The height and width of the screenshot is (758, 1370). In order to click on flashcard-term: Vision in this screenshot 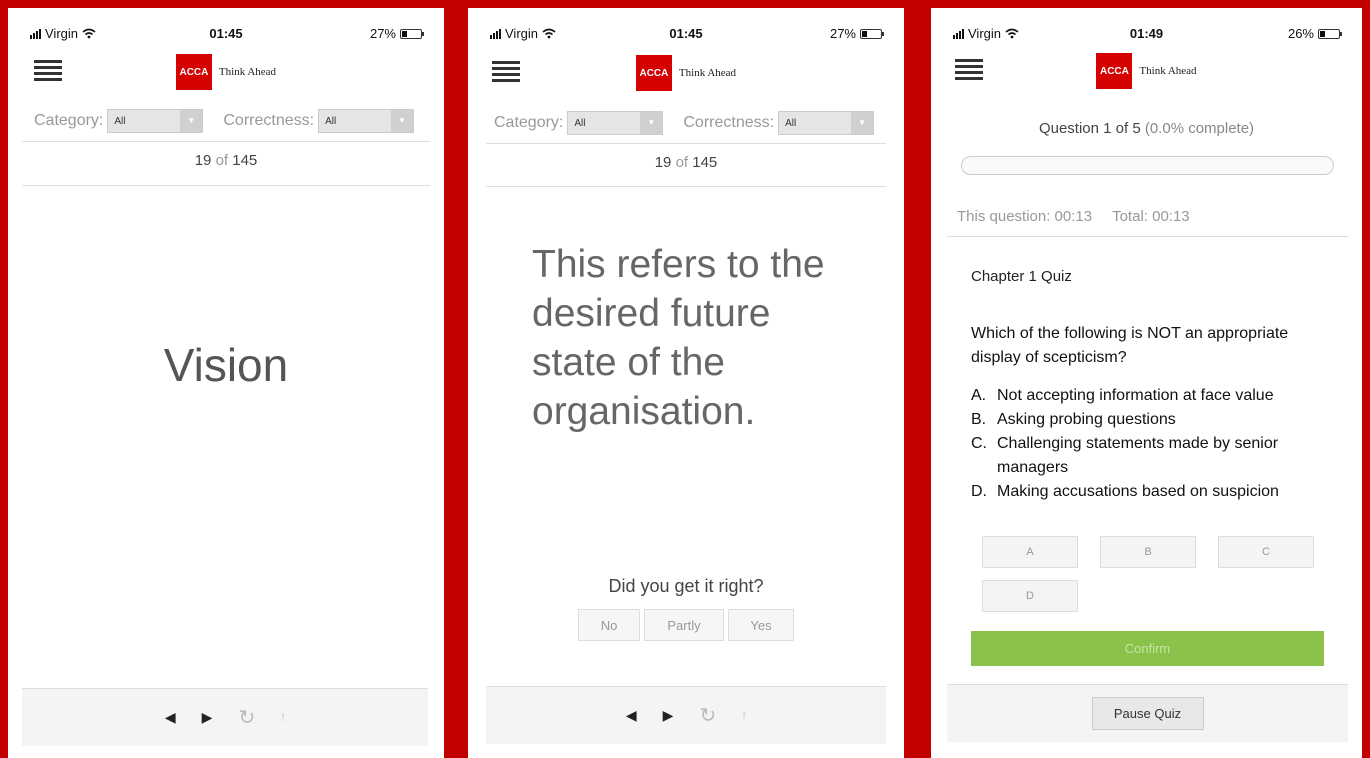, I will do `click(226, 365)`.